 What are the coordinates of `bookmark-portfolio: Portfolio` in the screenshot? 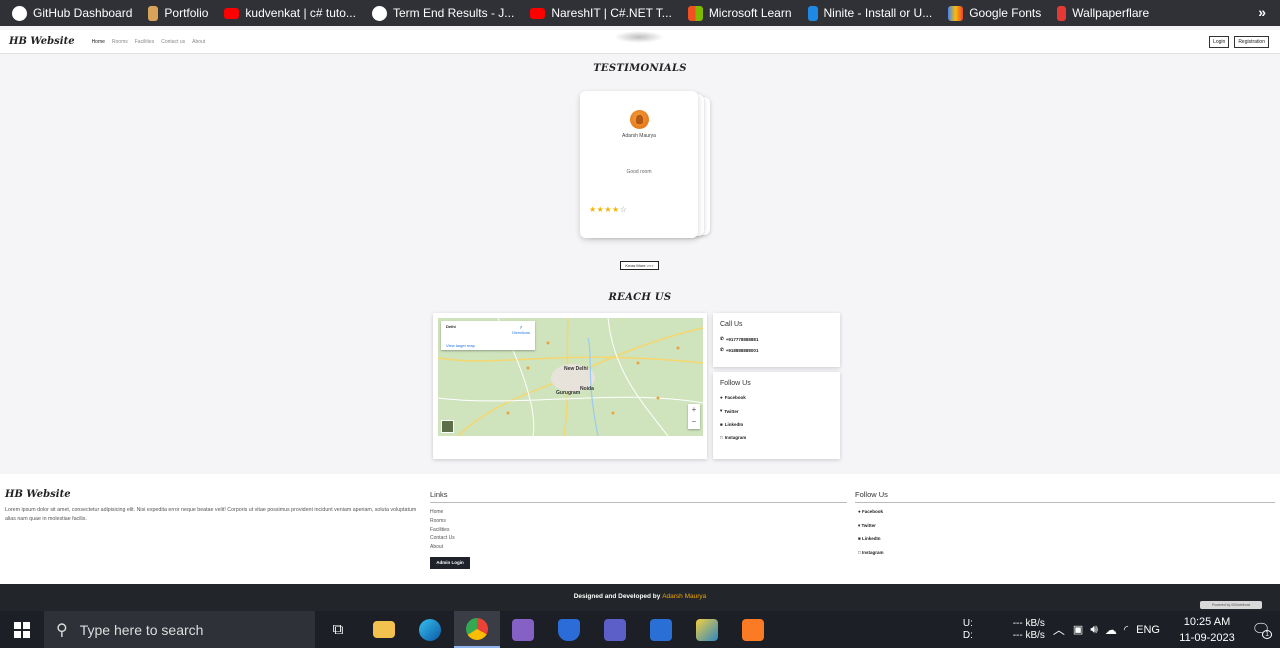 It's located at (178, 13).